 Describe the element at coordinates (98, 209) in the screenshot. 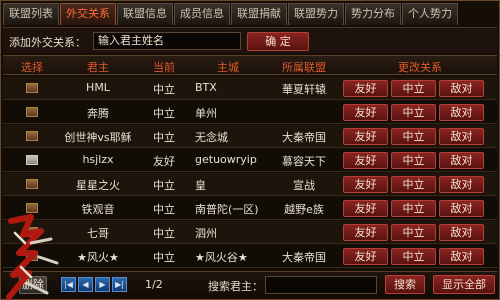

I see `row-lord: 铁观音` at that location.